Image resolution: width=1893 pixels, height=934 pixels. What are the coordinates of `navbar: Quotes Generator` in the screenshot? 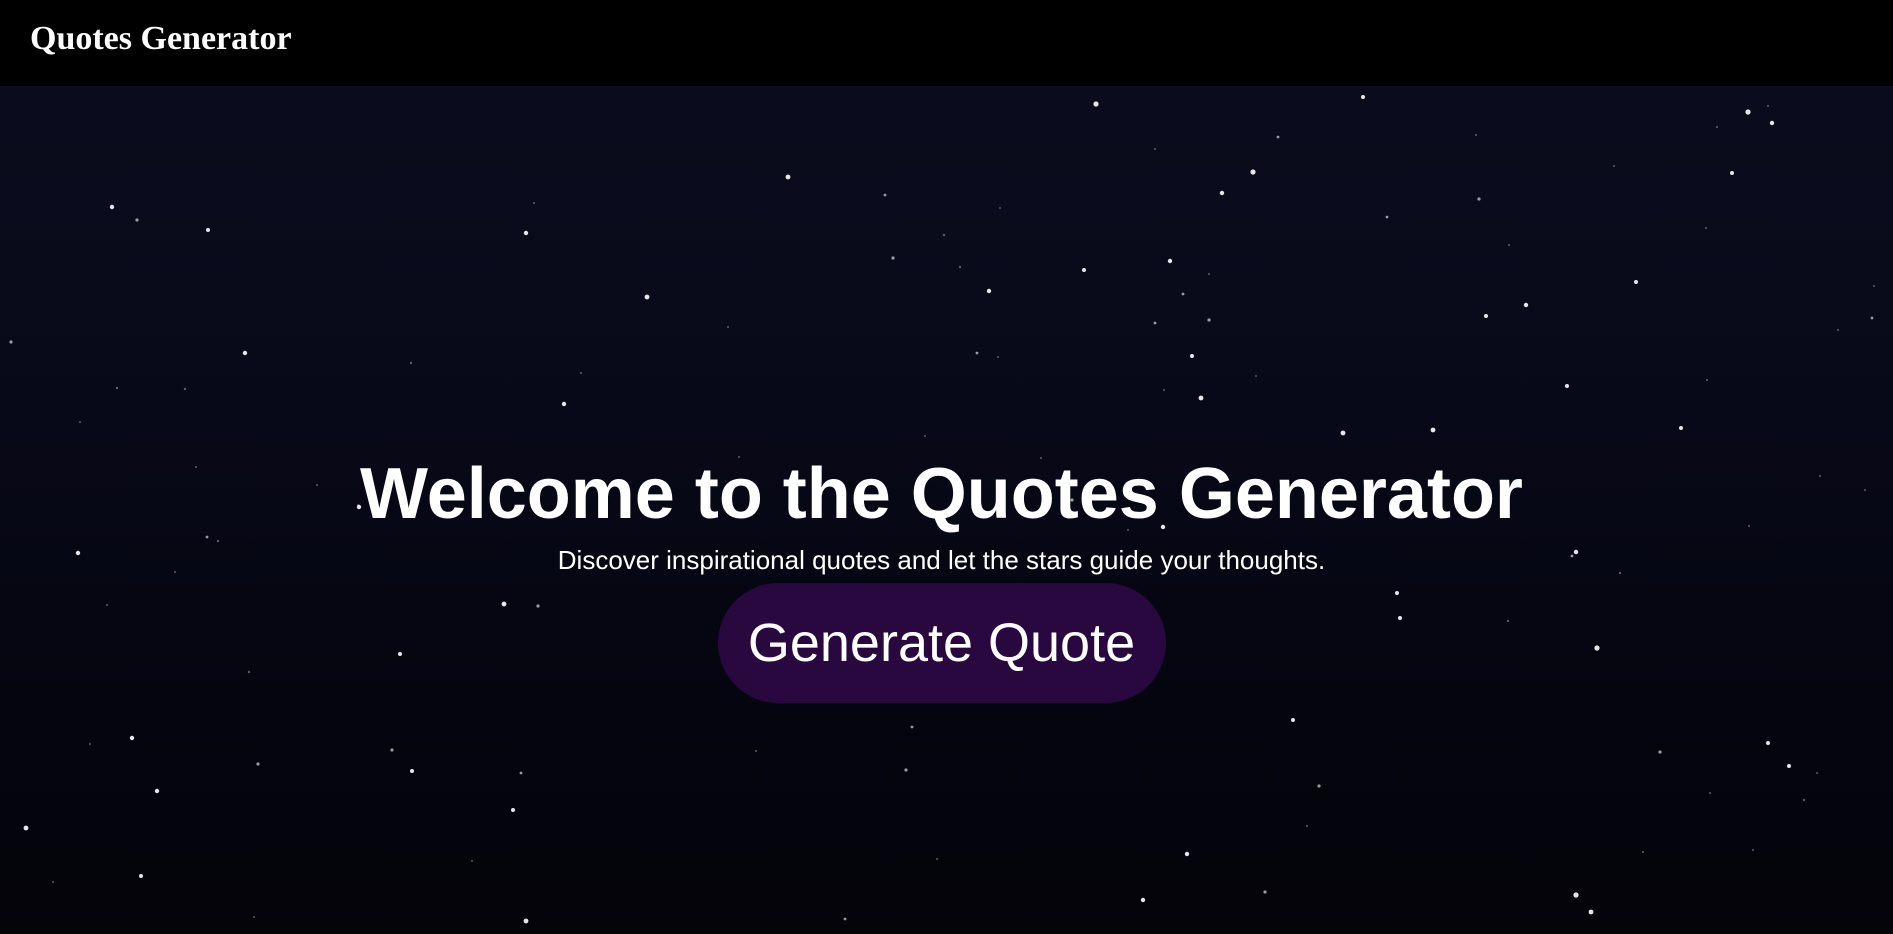 It's located at (946, 43).